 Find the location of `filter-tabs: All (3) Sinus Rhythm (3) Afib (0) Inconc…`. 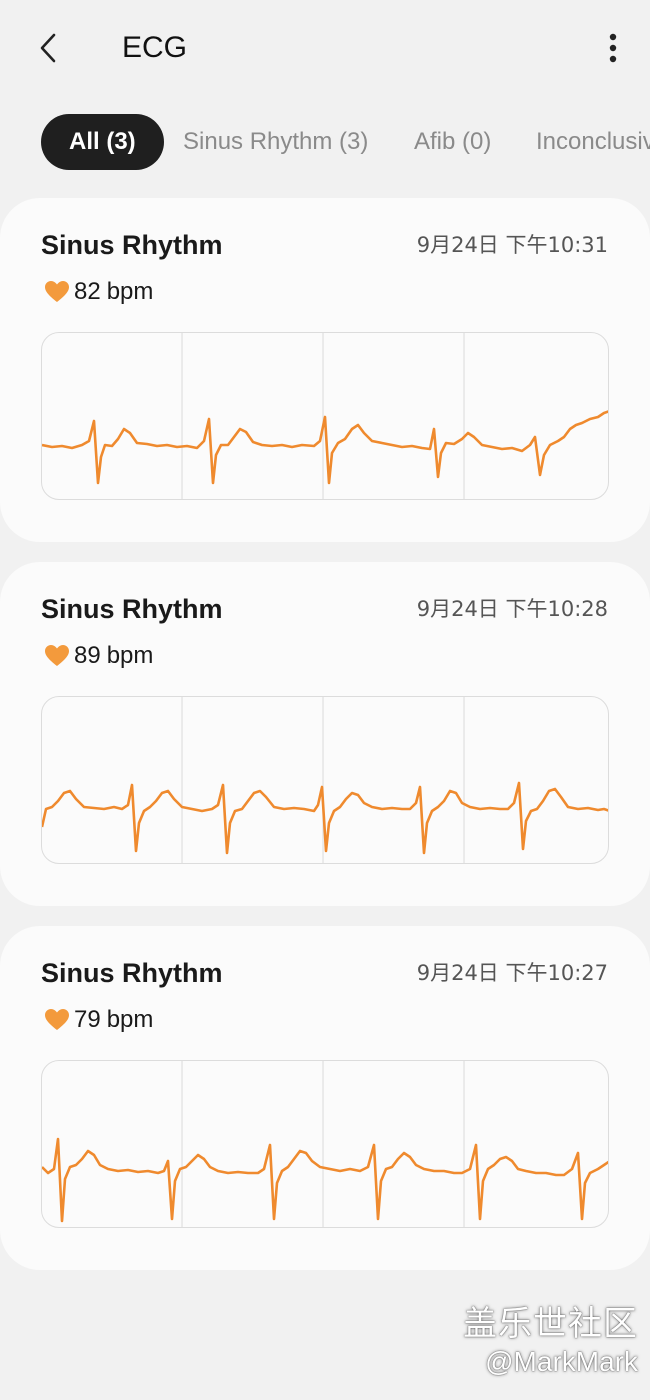

filter-tabs: All (3) Sinus Rhythm (3) Afib (0) Inconc… is located at coordinates (325, 143).